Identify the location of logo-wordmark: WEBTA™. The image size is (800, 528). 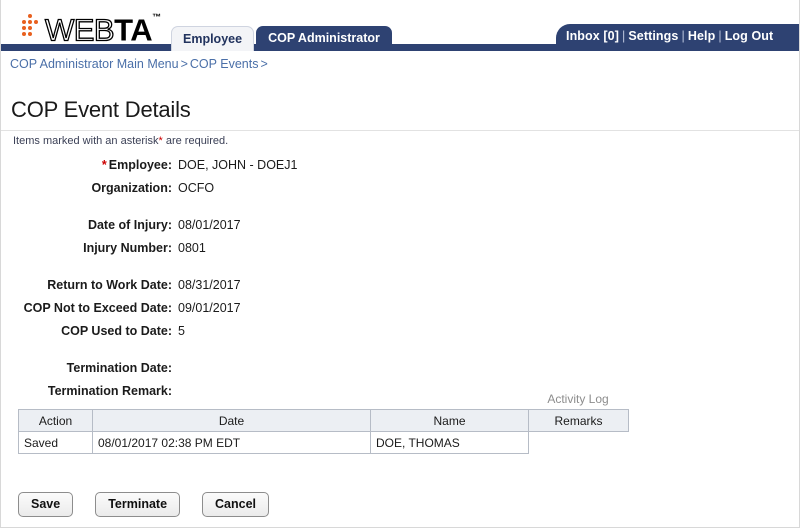
(102, 29).